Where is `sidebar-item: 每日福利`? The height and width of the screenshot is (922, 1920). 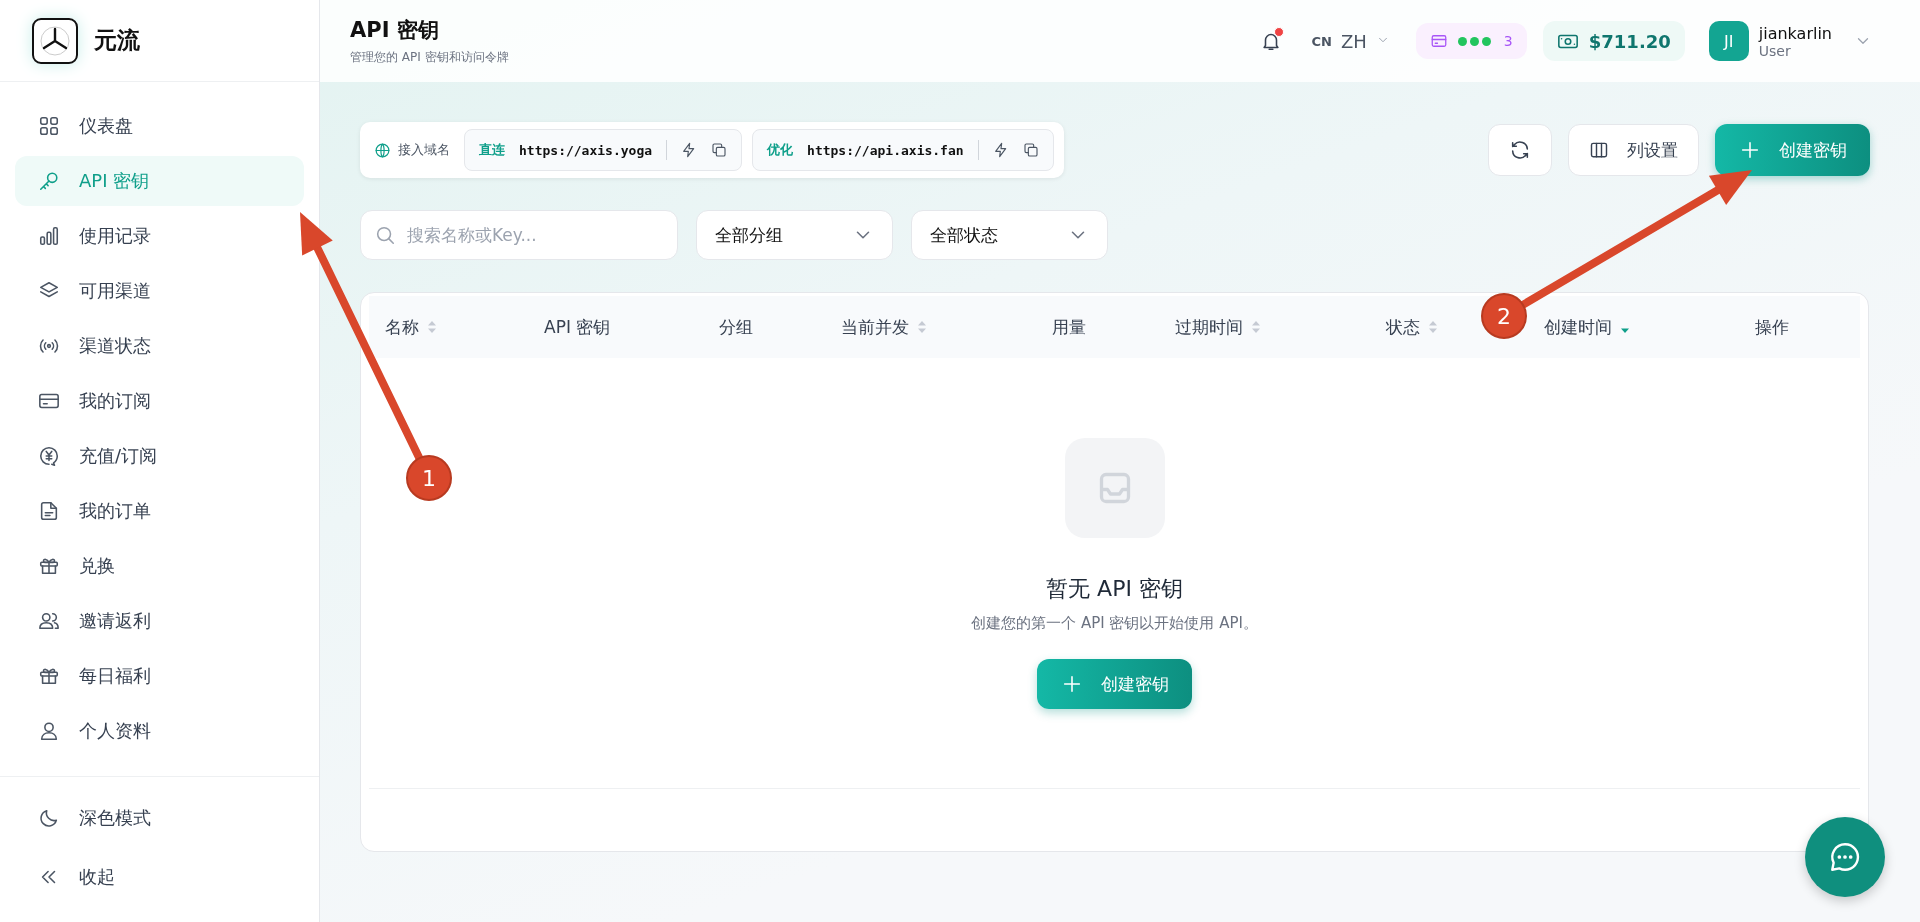
sidebar-item: 每日福利 is located at coordinates (159, 676).